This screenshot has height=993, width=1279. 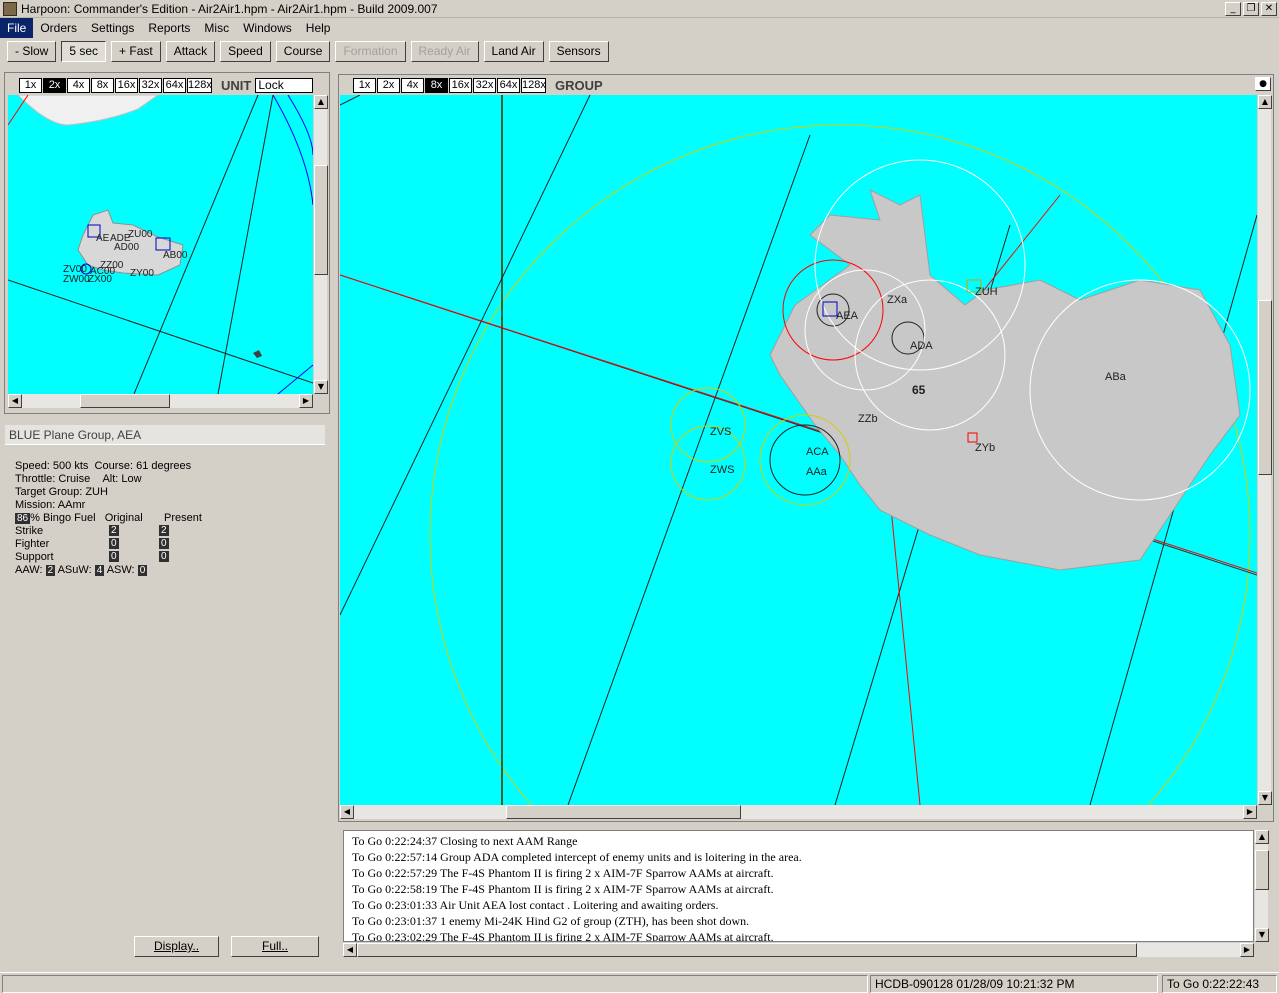 I want to click on course-text: Course: 61 degrees, so click(x=143, y=466).